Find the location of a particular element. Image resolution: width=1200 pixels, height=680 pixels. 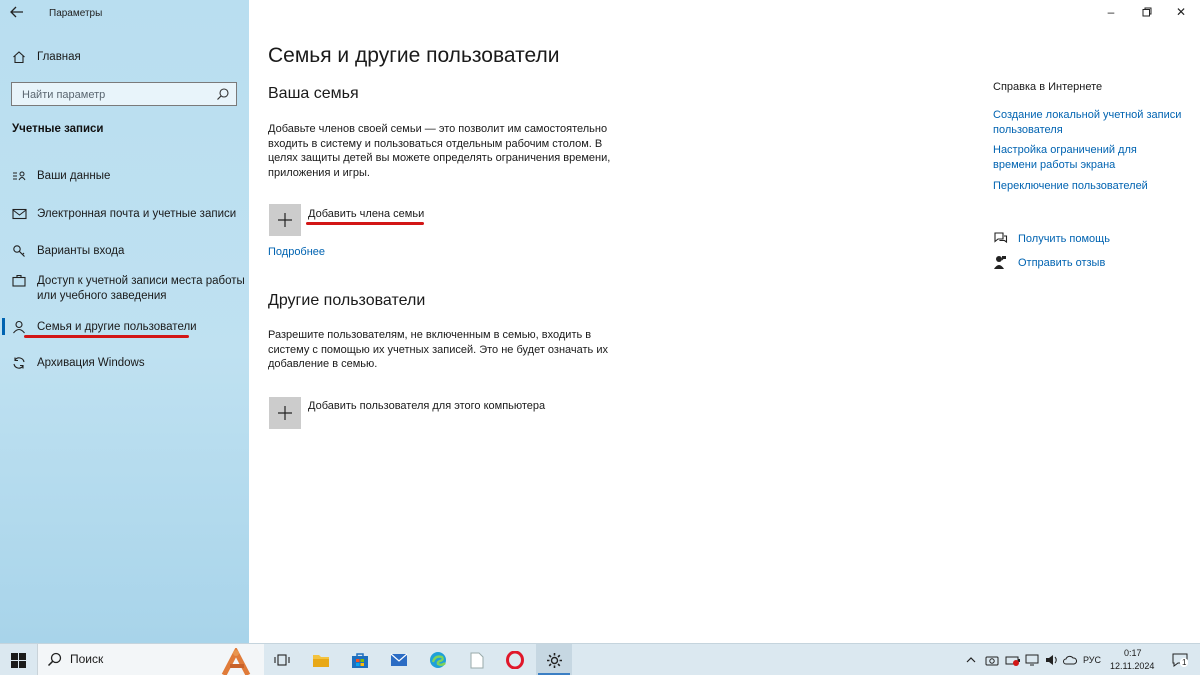

help-chat-icon is located at coordinates (1000, 240).